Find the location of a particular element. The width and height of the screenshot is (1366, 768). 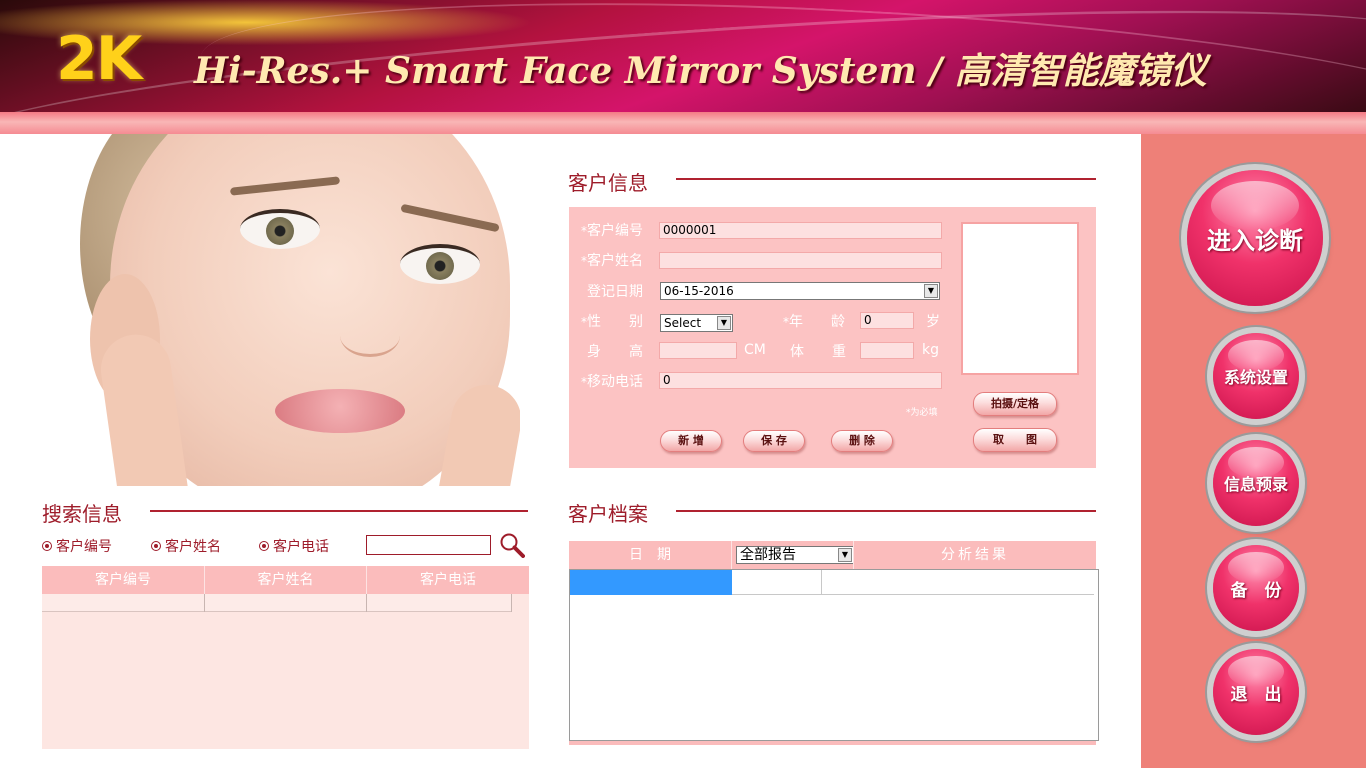

radio-search-by-phone: 客户电话 is located at coordinates (294, 546).